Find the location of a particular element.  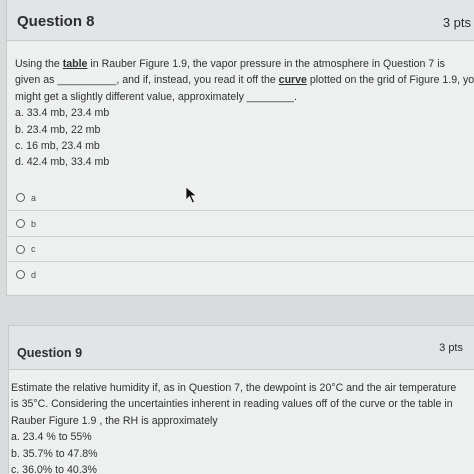

question-8-choice-c: c. 16 mb, 23.4 mb is located at coordinates (57, 146).